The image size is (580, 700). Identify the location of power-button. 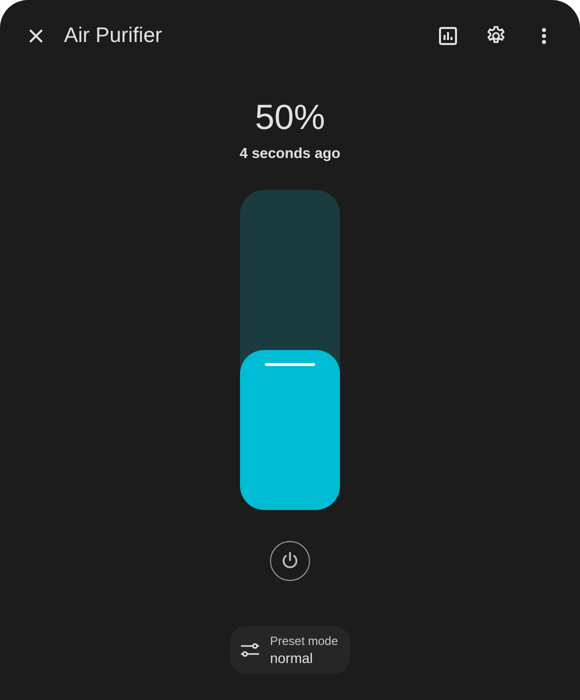
(290, 561).